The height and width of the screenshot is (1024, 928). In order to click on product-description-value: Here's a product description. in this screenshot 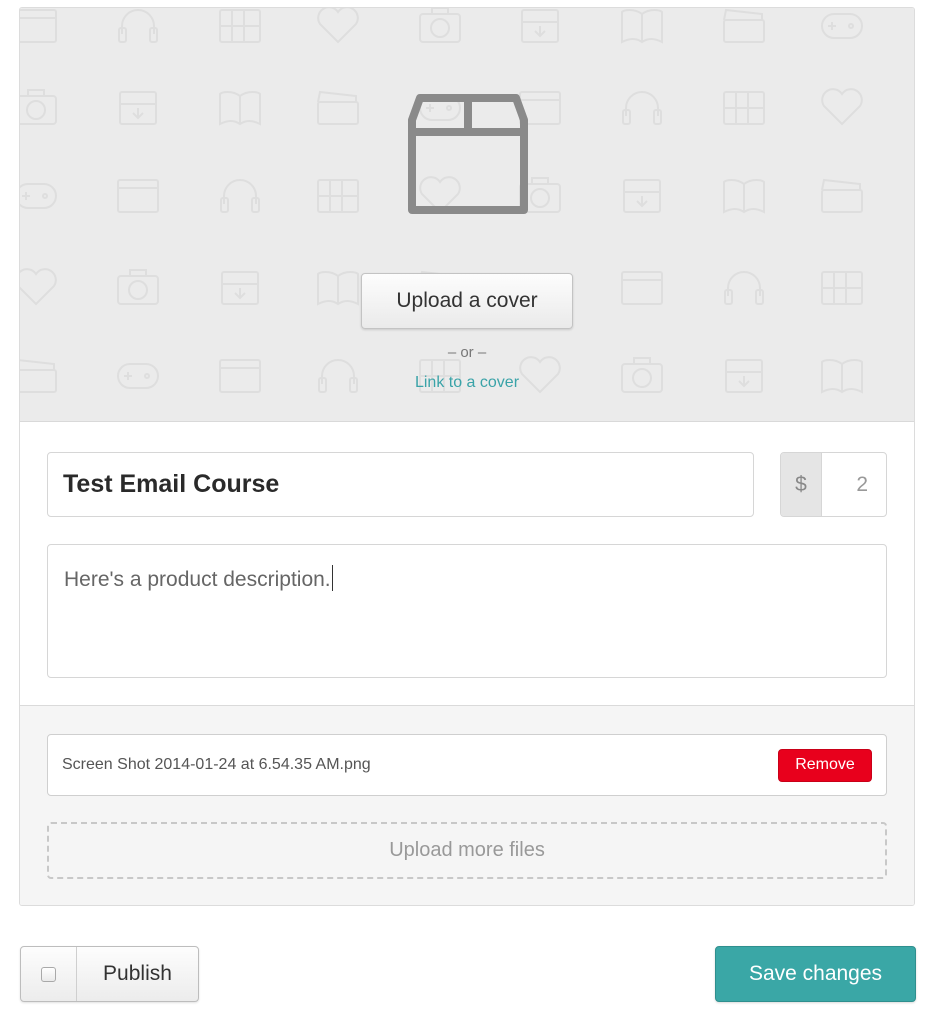, I will do `click(197, 579)`.